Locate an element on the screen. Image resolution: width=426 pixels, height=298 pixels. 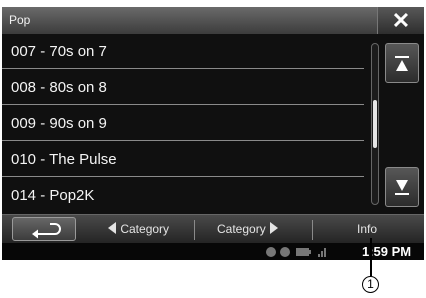
triangle-left-icon is located at coordinates (112, 228).